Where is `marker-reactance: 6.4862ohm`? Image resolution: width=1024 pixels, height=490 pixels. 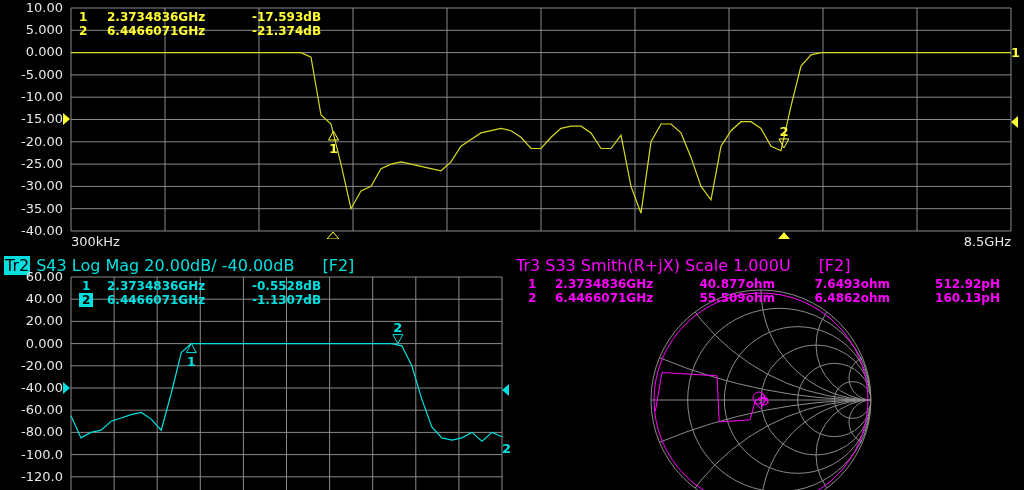 marker-reactance: 6.4862ohm is located at coordinates (851, 298).